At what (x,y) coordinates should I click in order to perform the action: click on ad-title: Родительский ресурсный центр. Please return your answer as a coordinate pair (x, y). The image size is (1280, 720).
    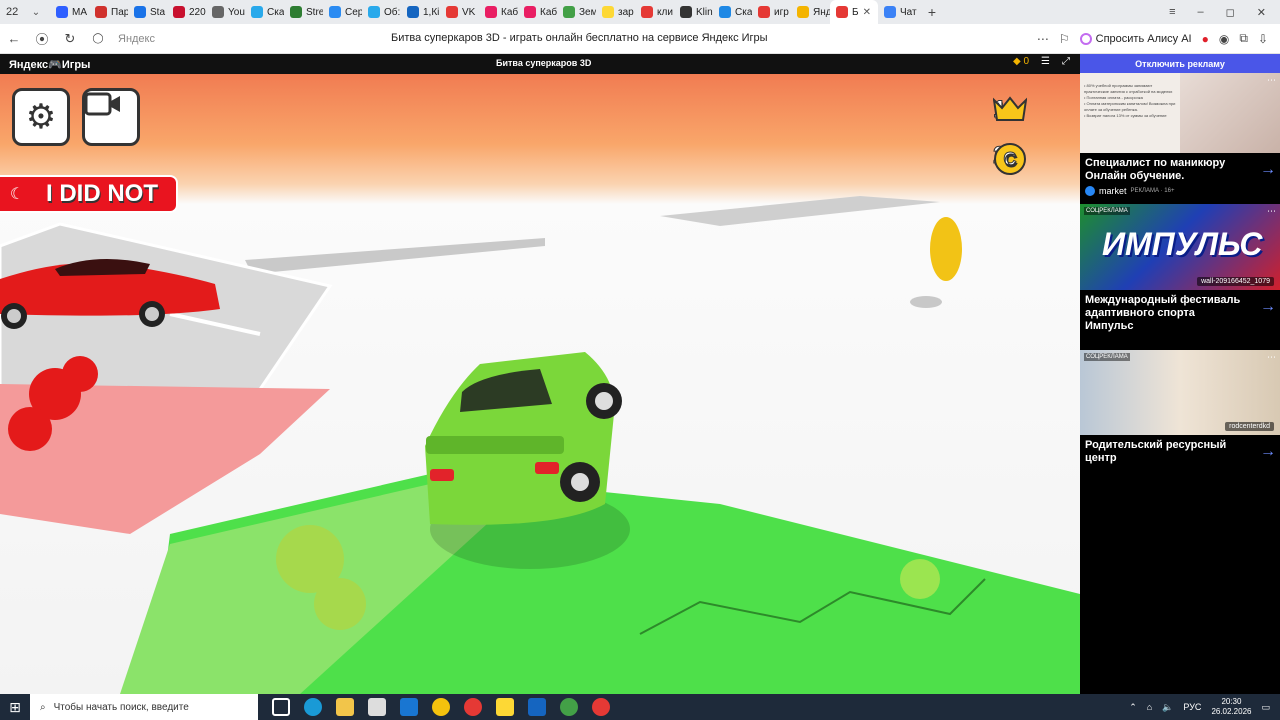
    Looking at the image, I should click on (1156, 451).